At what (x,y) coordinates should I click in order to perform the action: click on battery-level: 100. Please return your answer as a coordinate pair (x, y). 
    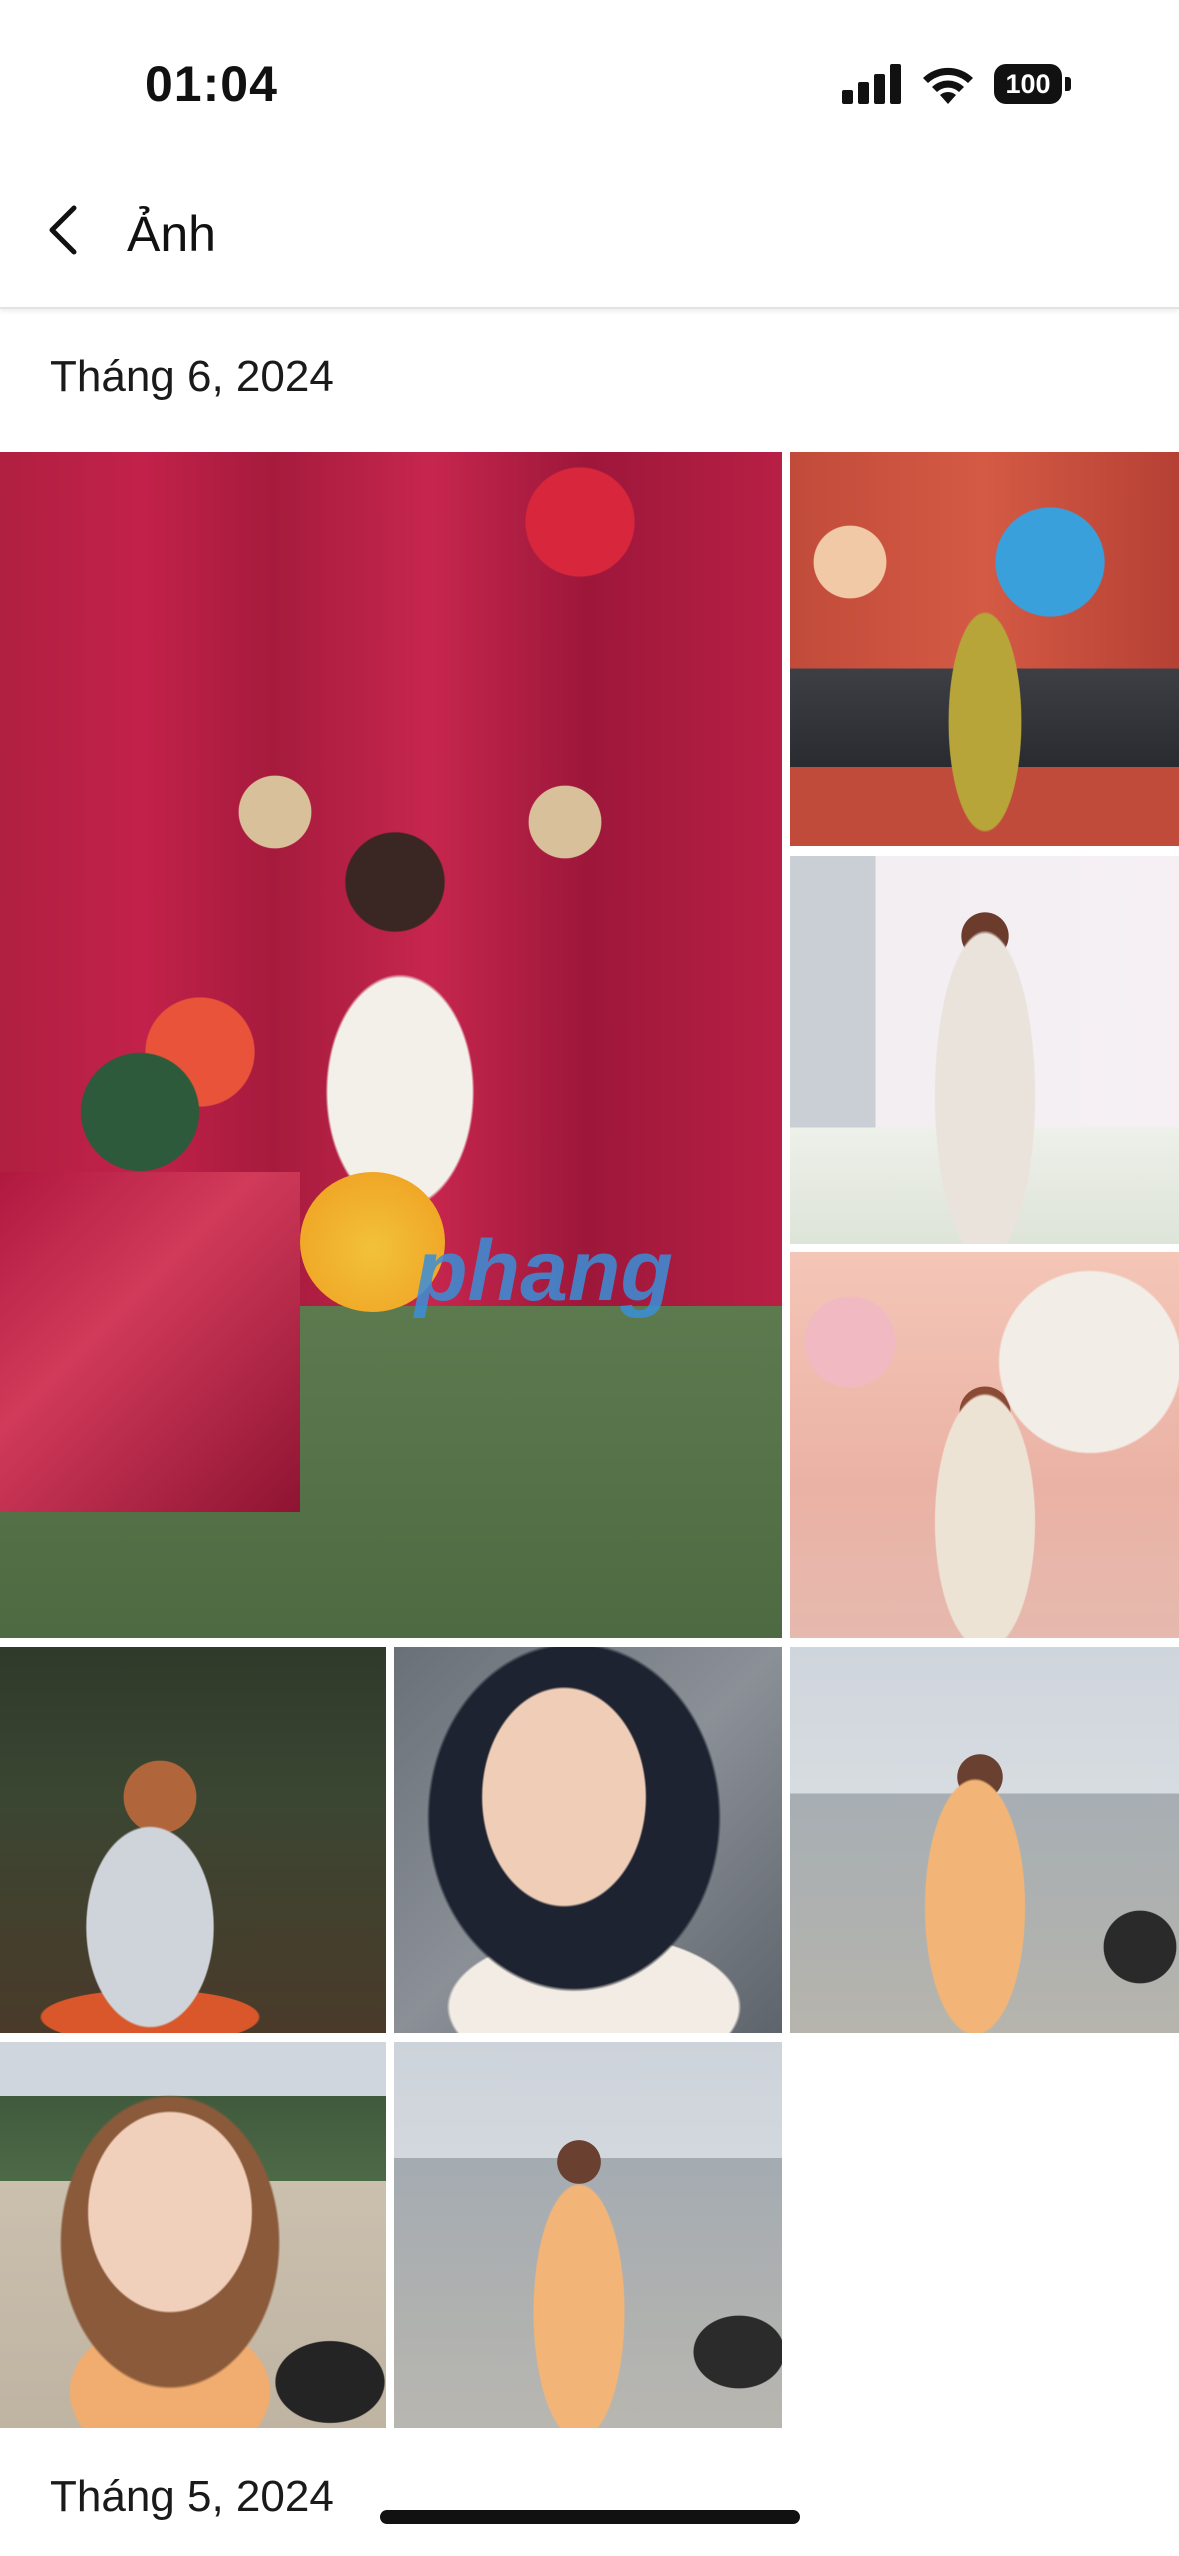
    Looking at the image, I should click on (1028, 84).